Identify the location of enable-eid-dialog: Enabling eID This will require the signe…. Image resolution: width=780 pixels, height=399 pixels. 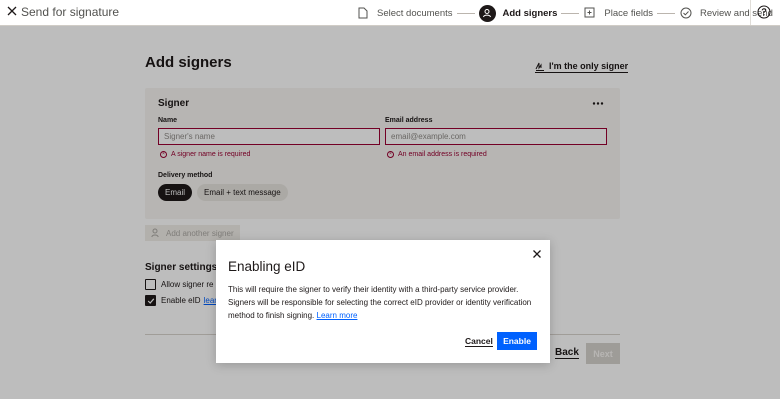
(383, 301).